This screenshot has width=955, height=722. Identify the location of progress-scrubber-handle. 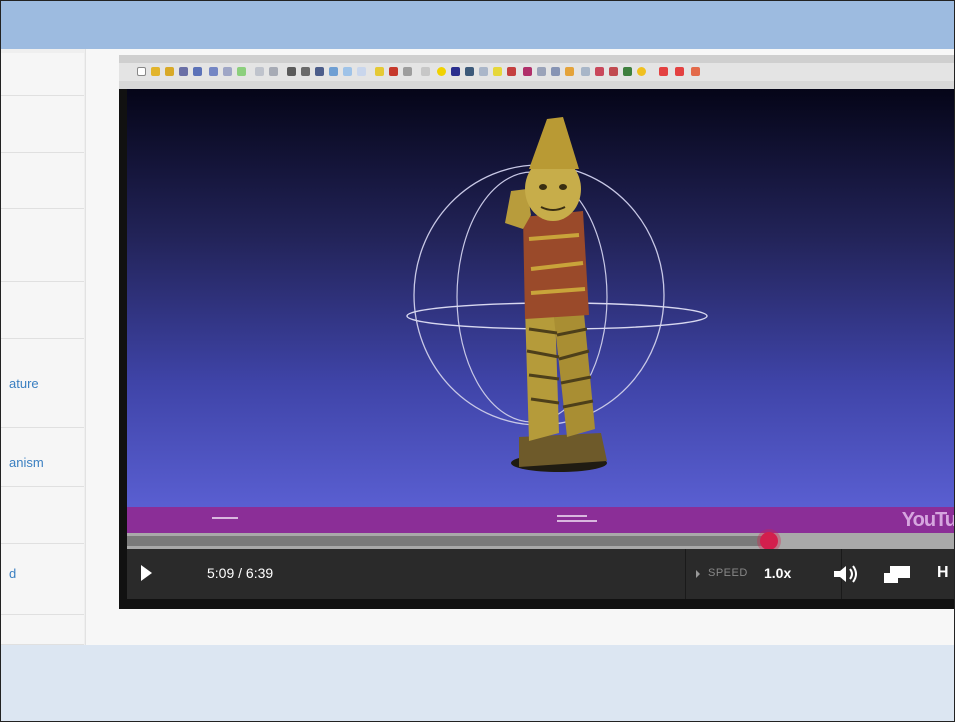
(768, 541).